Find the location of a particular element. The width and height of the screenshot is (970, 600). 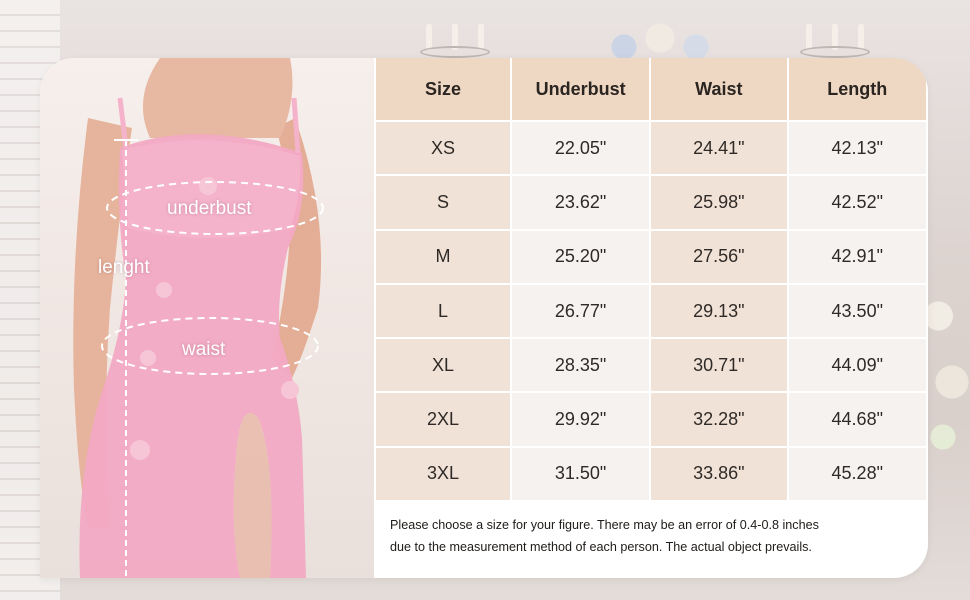

header-underbust: Underbust is located at coordinates (581, 89).